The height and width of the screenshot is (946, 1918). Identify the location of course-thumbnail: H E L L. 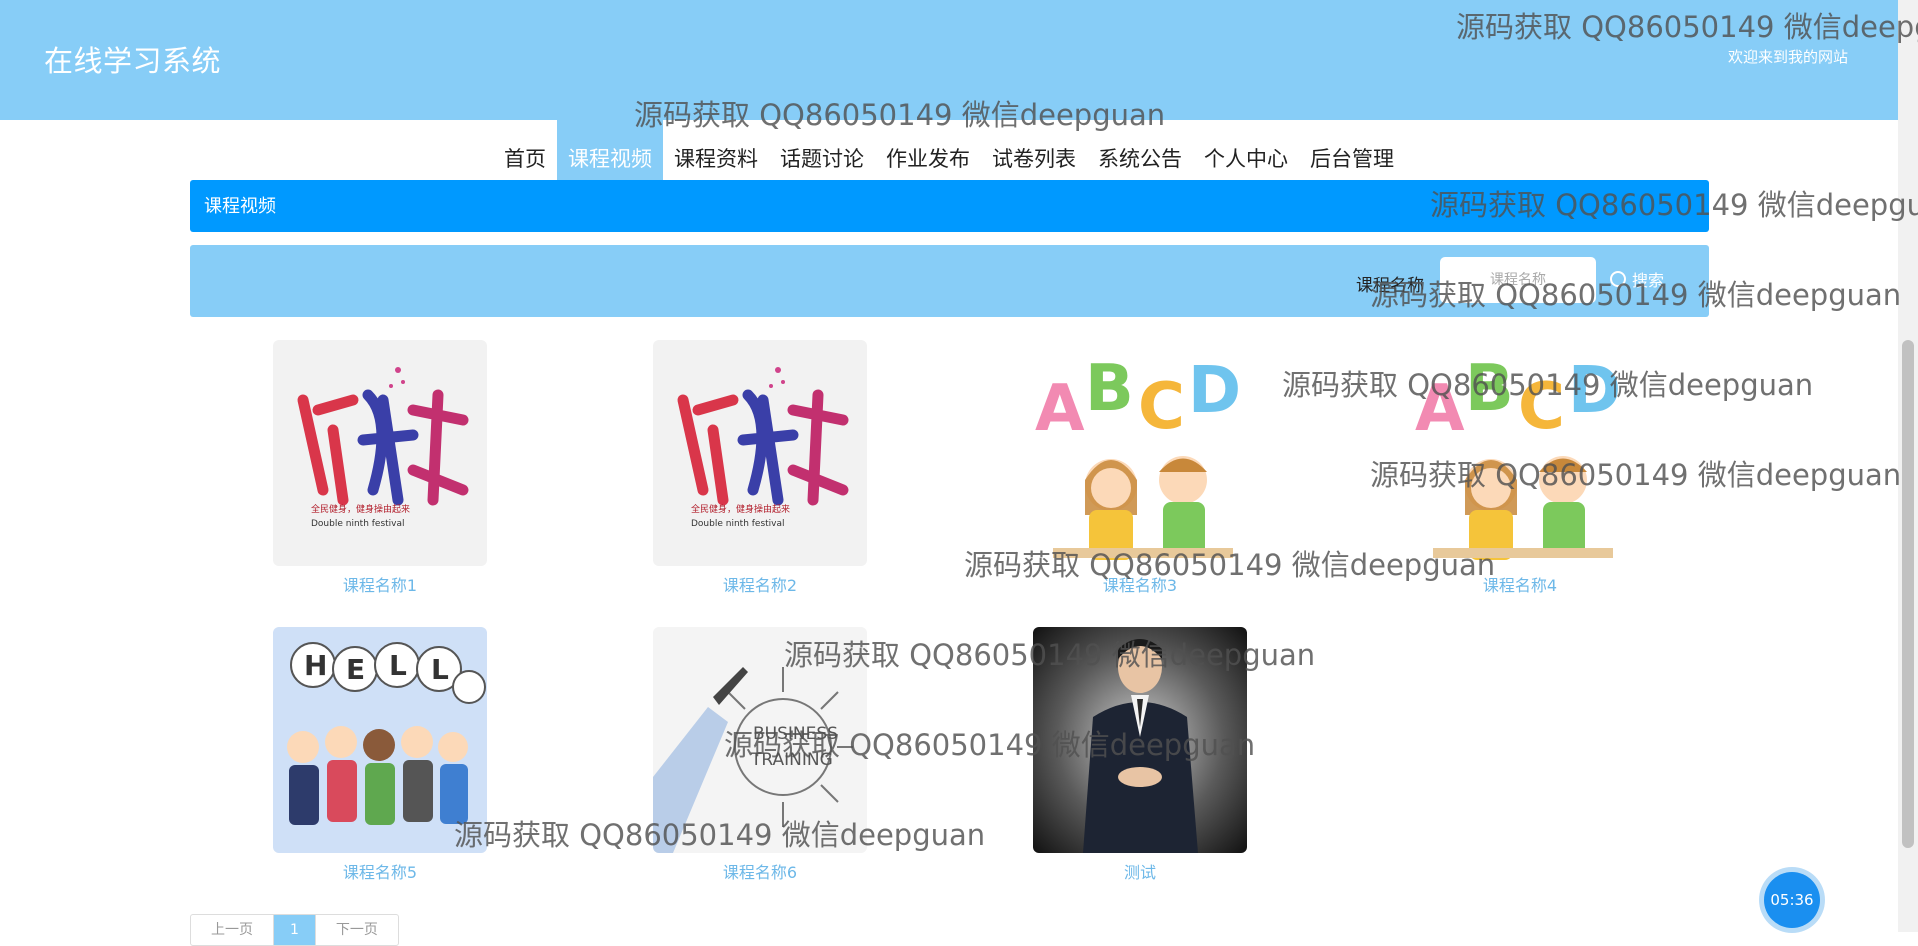
(380, 740).